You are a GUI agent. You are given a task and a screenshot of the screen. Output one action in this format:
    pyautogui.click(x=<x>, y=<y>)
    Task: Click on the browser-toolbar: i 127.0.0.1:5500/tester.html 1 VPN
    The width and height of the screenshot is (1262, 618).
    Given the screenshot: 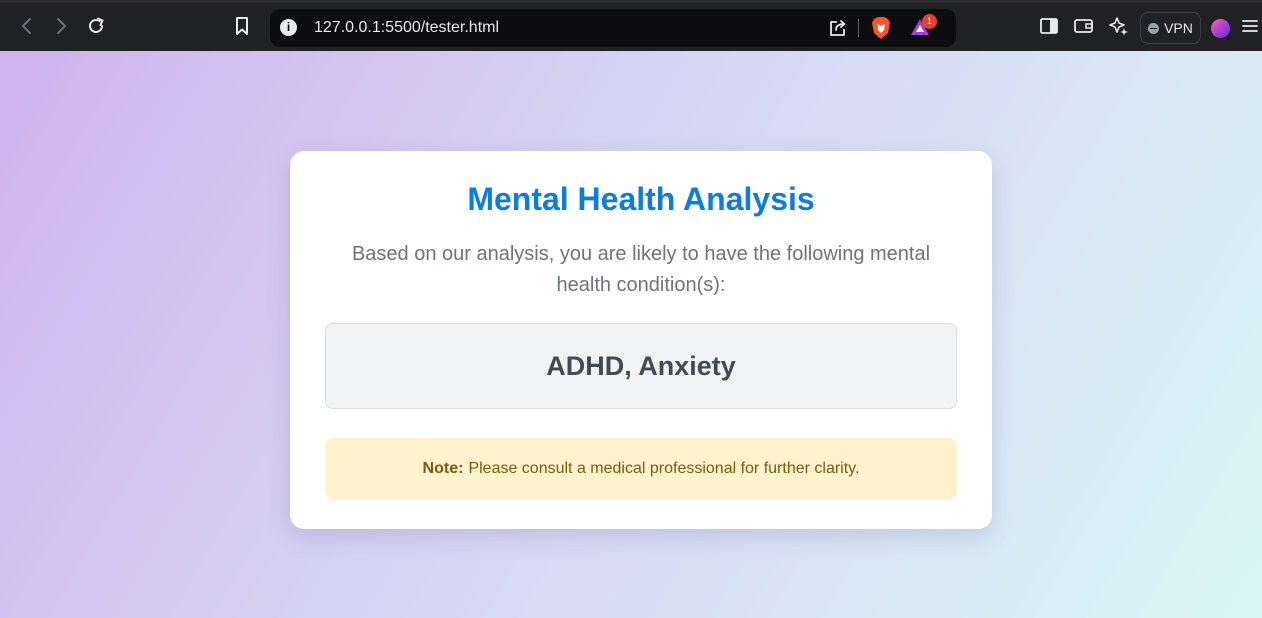 What is the action you would take?
    pyautogui.click(x=631, y=25)
    